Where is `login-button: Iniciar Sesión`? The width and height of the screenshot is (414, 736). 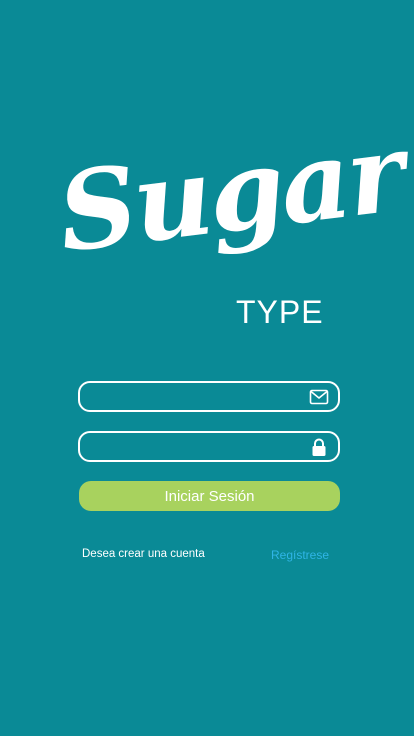 login-button: Iniciar Sesión is located at coordinates (209, 496).